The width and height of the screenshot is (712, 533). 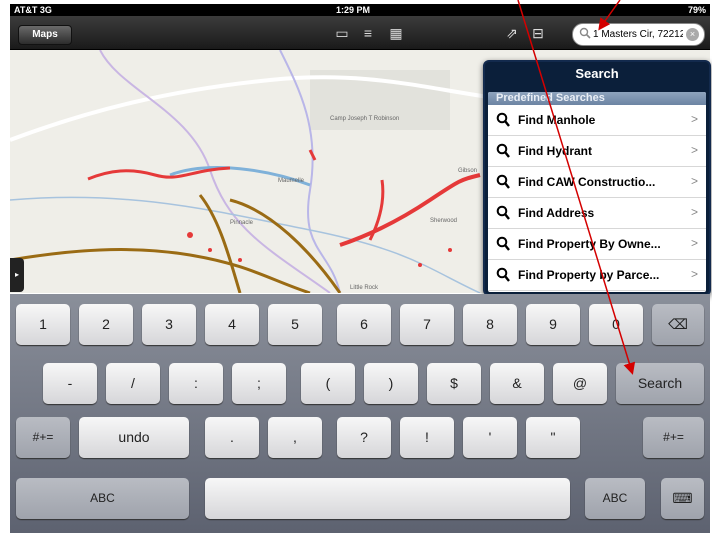 What do you see at coordinates (580, 383) in the screenshot?
I see `key-at: @` at bounding box center [580, 383].